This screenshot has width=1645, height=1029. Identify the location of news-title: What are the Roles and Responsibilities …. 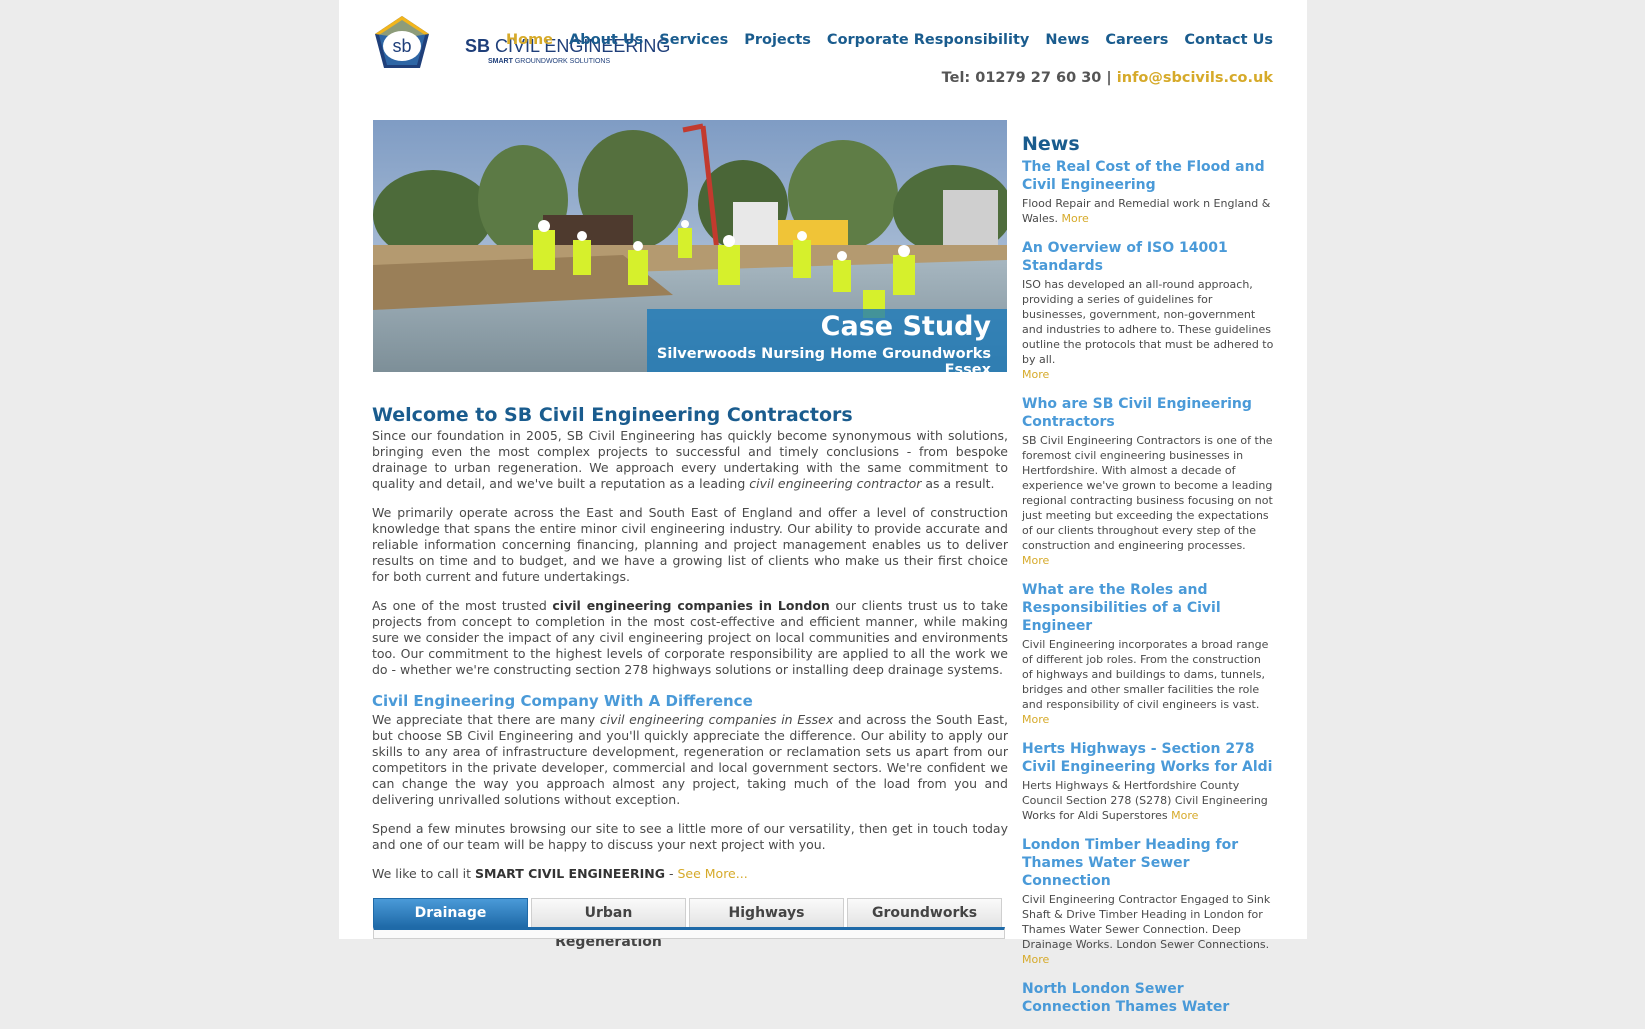
(1148, 608).